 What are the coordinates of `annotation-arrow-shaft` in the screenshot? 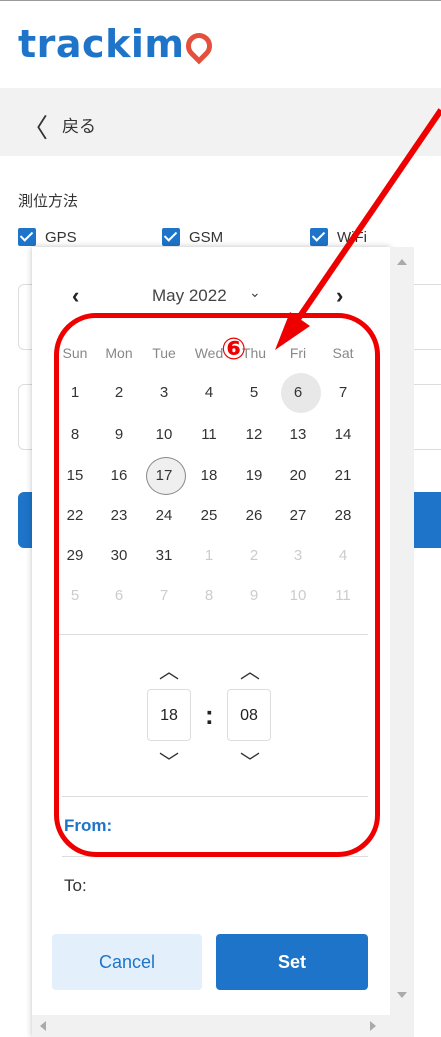 It's located at (367, 216).